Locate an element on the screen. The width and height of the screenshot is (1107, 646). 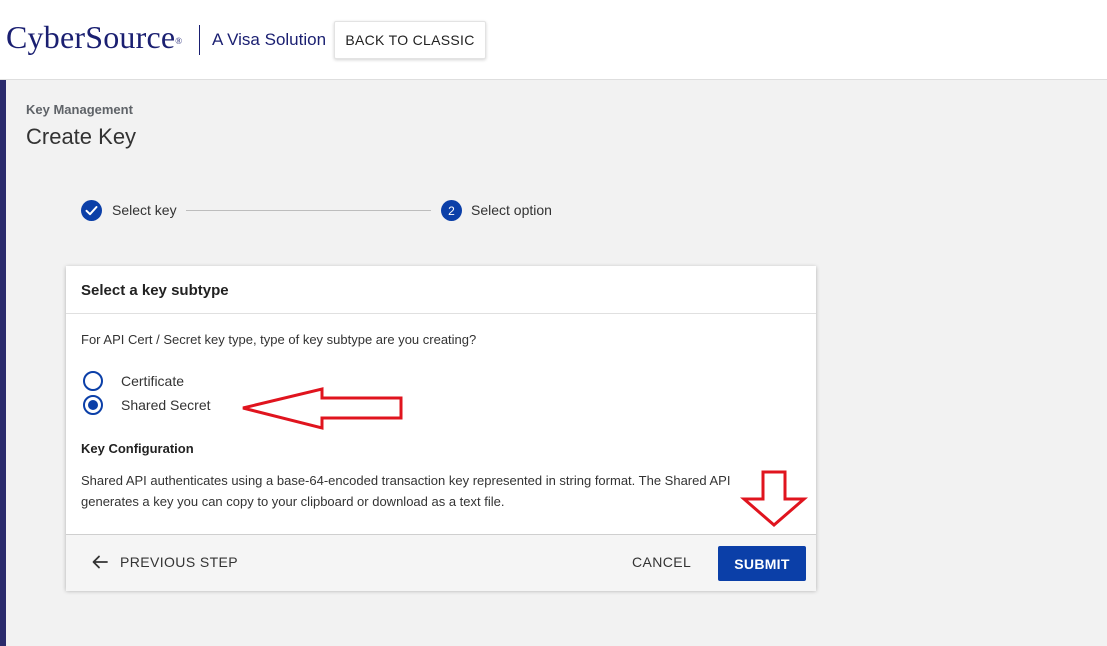
radio-button-certificate is located at coordinates (93, 381).